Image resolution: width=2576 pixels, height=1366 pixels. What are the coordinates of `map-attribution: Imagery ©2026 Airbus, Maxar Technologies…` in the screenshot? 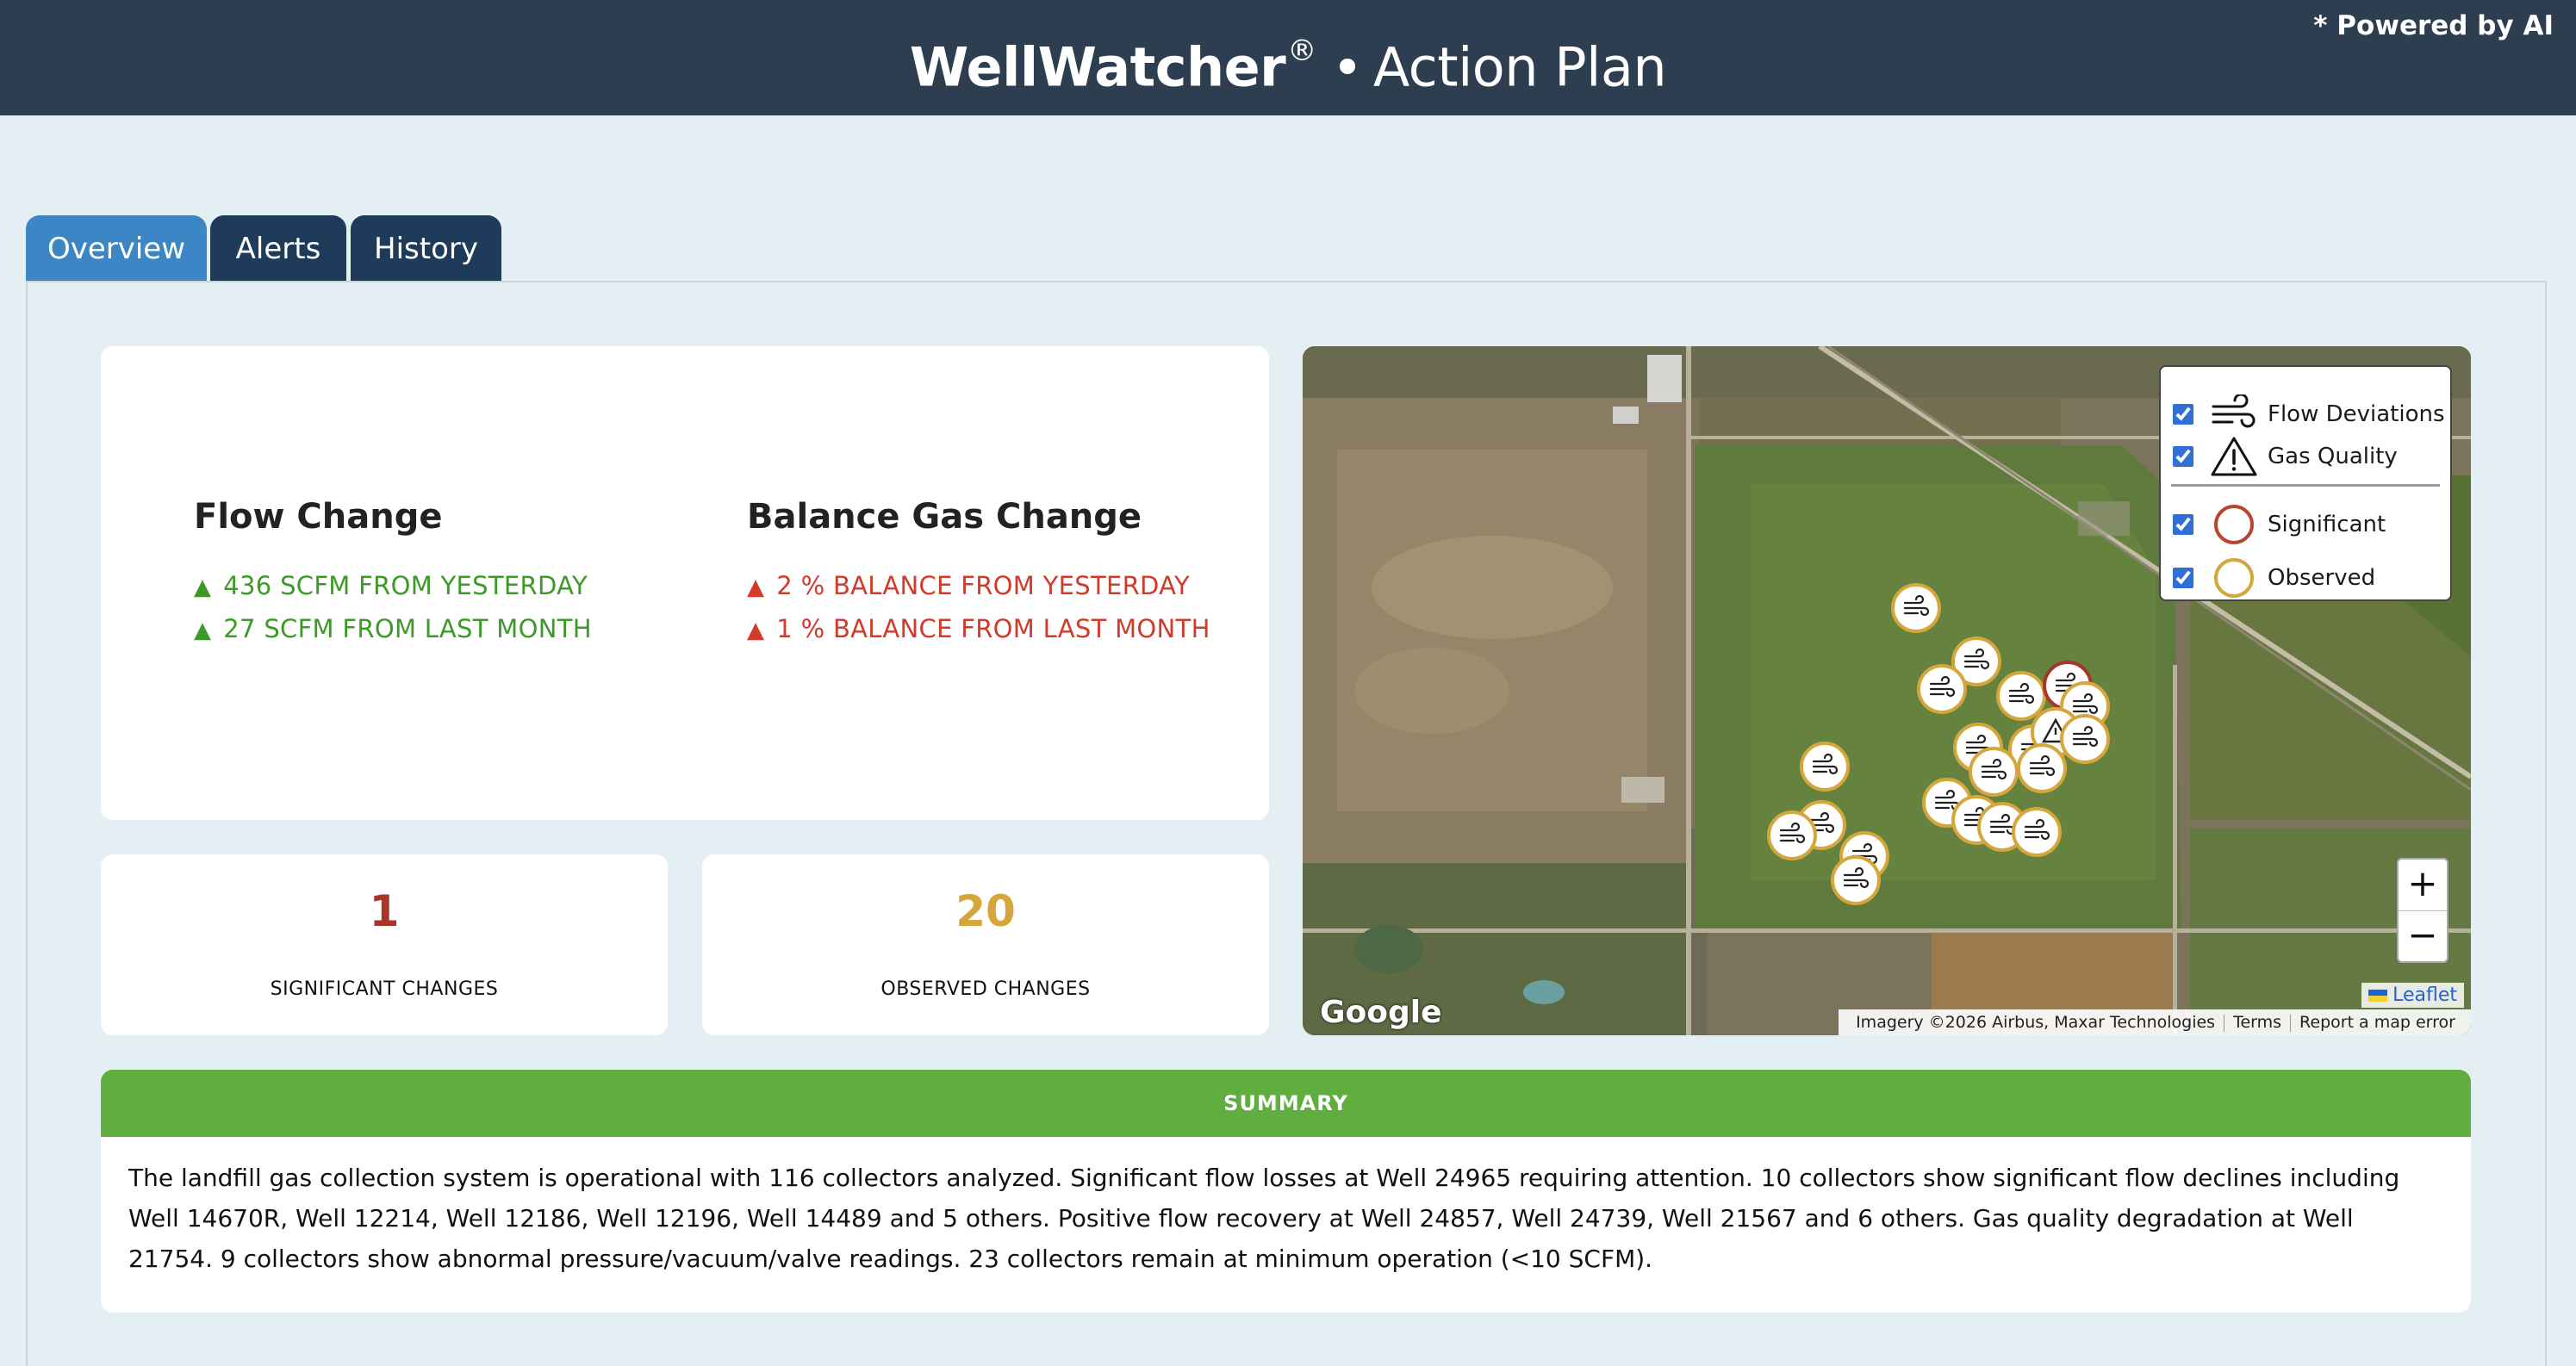 It's located at (2155, 1022).